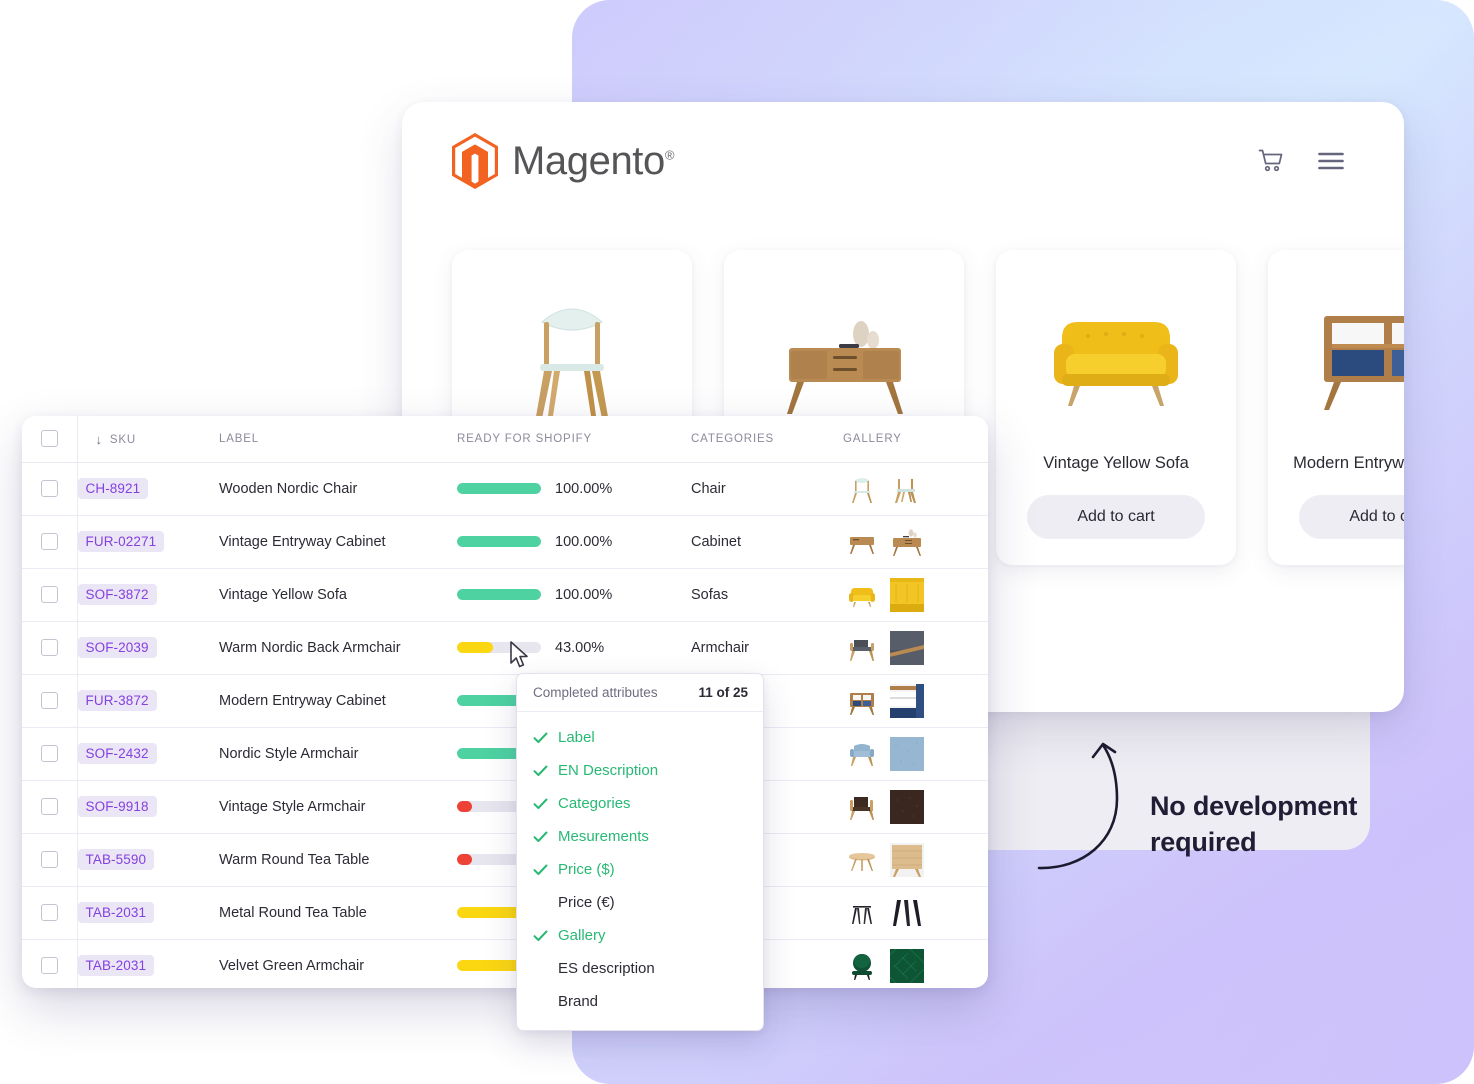  I want to click on storefront-header: Magento®, so click(903, 161).